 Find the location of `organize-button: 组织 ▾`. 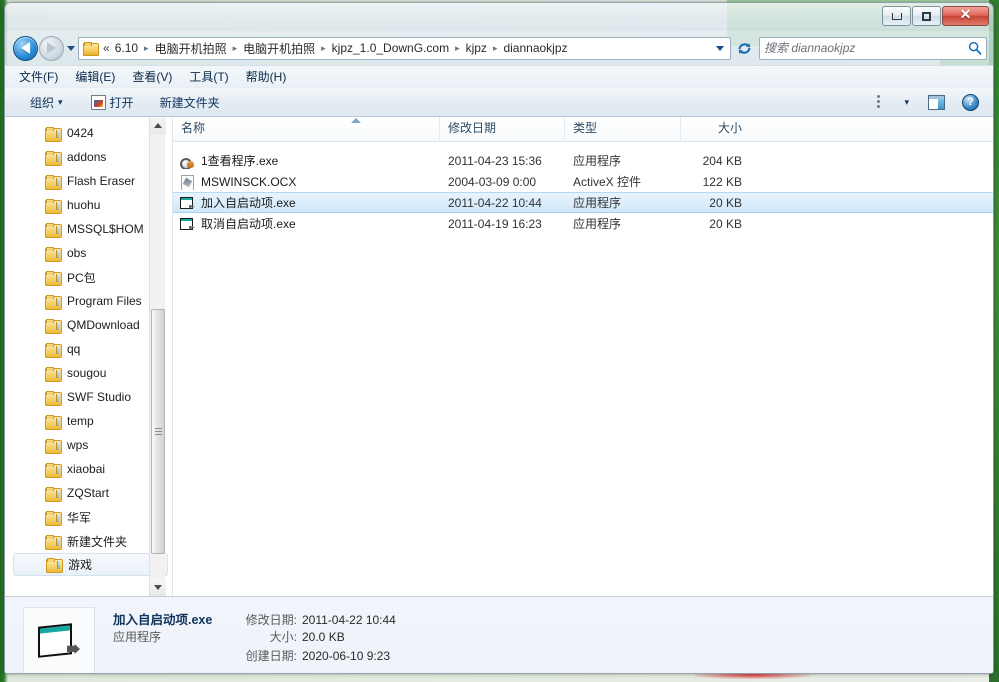

organize-button: 组织 ▾ is located at coordinates (46, 102).